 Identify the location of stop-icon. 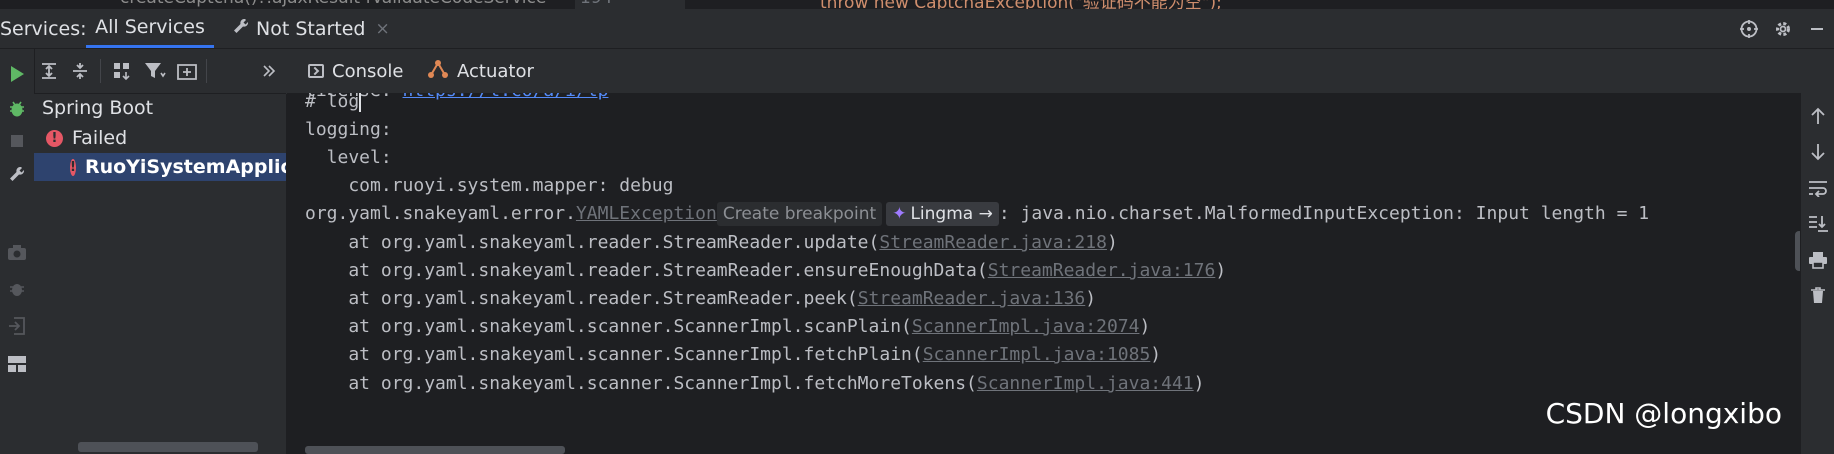
(17, 141).